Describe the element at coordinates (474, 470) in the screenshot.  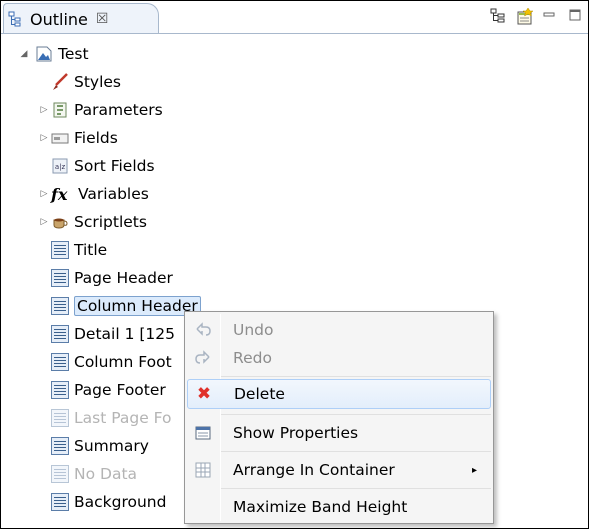
I see `submenu-arrow-icon: ▸` at that location.